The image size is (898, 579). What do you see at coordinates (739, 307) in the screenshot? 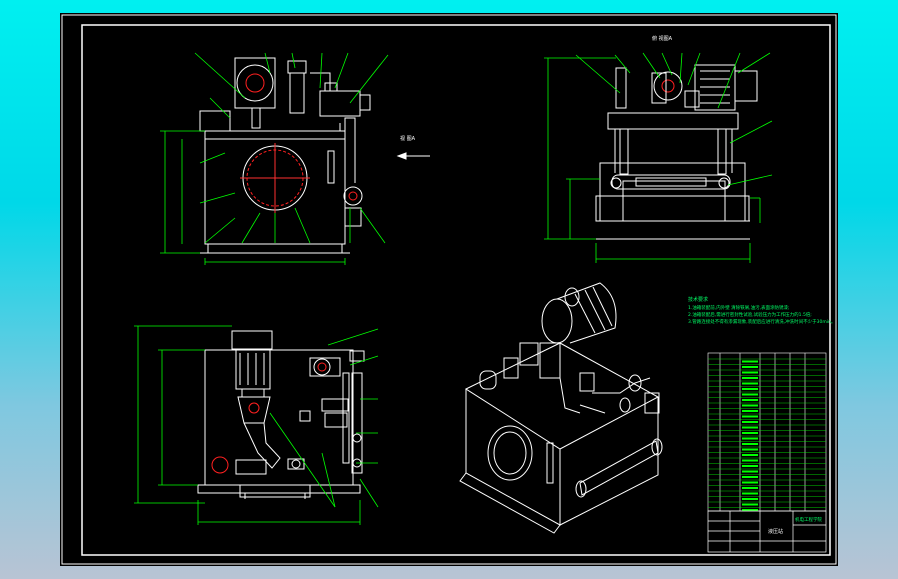
I see `tech-req-line: 1.油箱装配前,内外壁 清除铁屑,油污,表面涂防锈漆;` at bounding box center [739, 307].